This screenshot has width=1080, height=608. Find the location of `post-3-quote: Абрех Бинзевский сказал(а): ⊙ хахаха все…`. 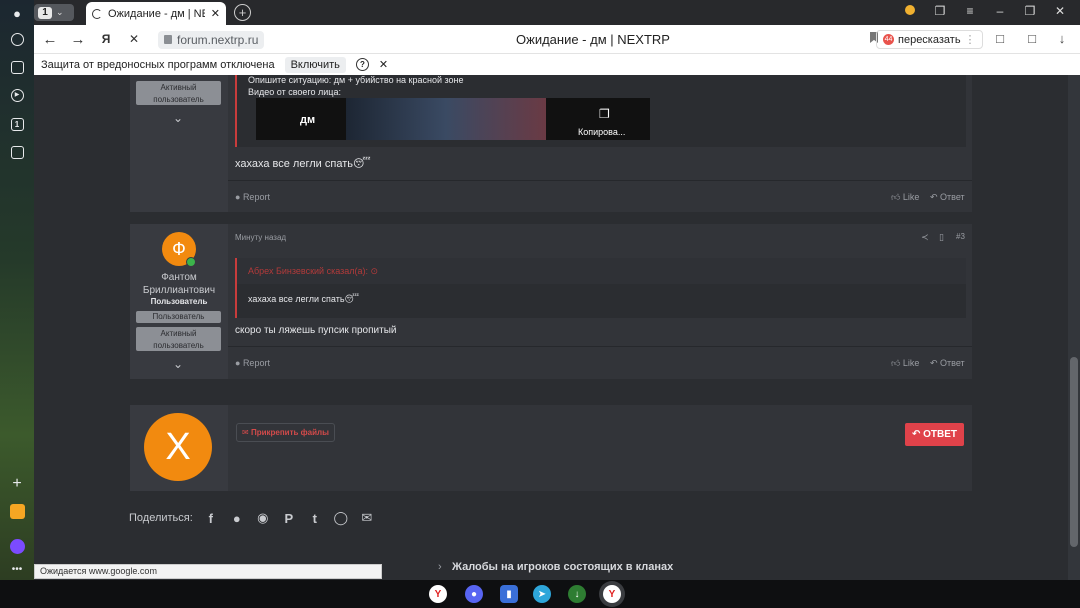

post-3-quote: Абрех Бинзевский сказал(а): ⊙ хахаха все… is located at coordinates (600, 288).